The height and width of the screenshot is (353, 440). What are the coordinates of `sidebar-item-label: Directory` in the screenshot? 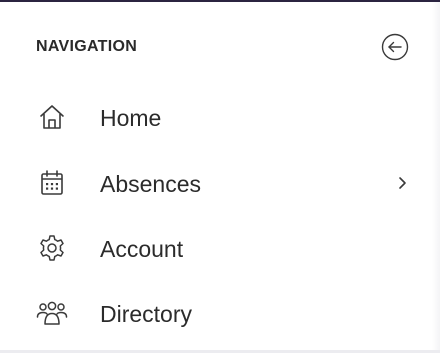 It's located at (146, 314).